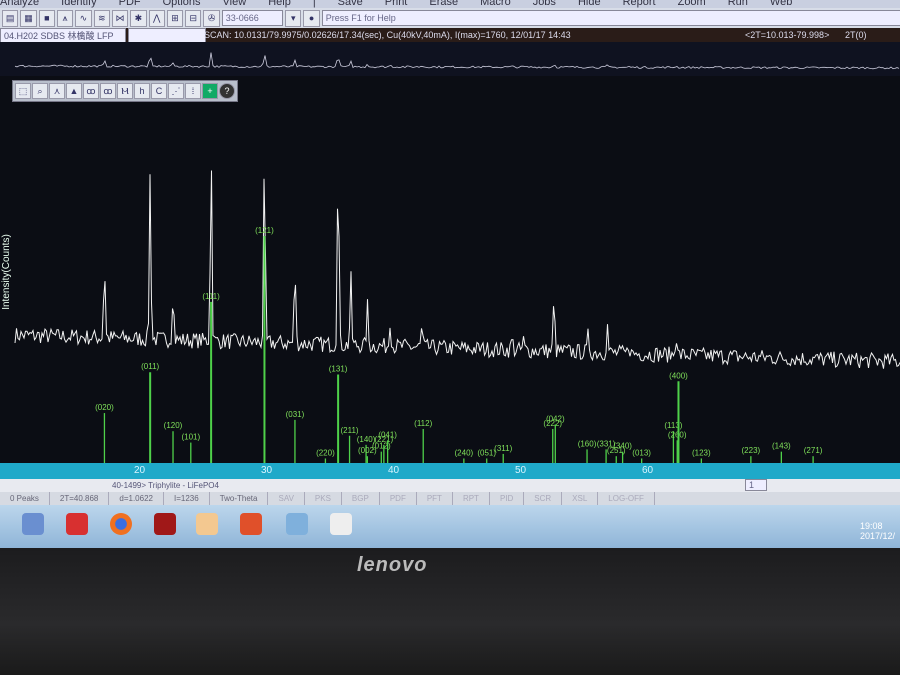 This screenshot has width=900, height=675. What do you see at coordinates (121, 524) in the screenshot?
I see `firefox-app-icon` at bounding box center [121, 524].